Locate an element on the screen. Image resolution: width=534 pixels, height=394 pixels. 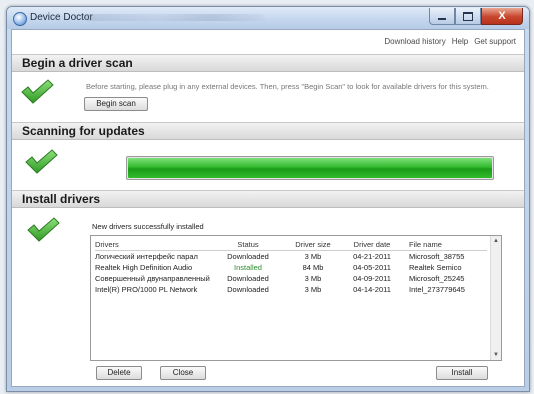
help-link: Help is located at coordinates (460, 41).